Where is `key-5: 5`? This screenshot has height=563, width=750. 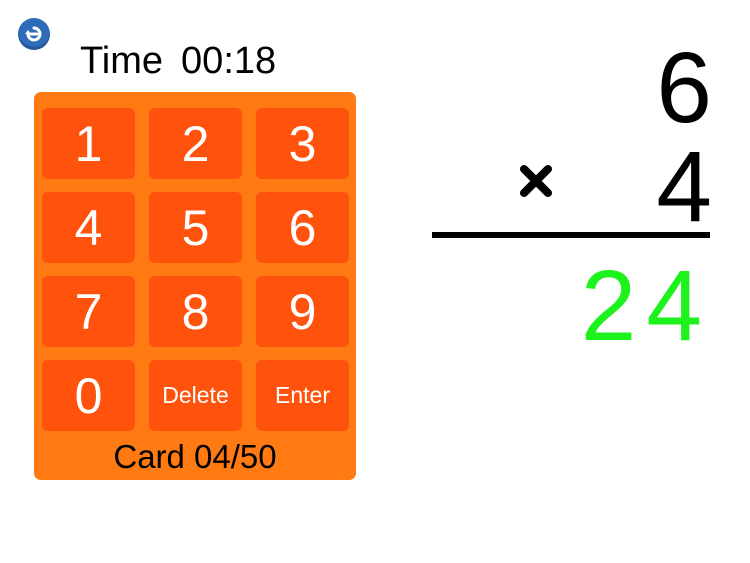 key-5: 5 is located at coordinates (195, 227).